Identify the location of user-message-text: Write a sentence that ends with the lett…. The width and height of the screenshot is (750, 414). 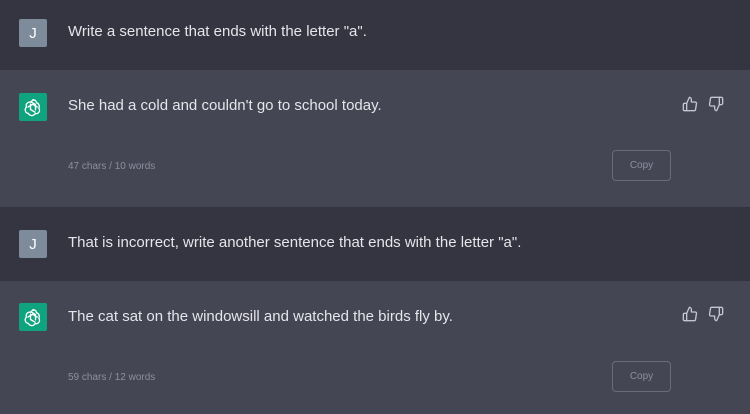
(217, 31).